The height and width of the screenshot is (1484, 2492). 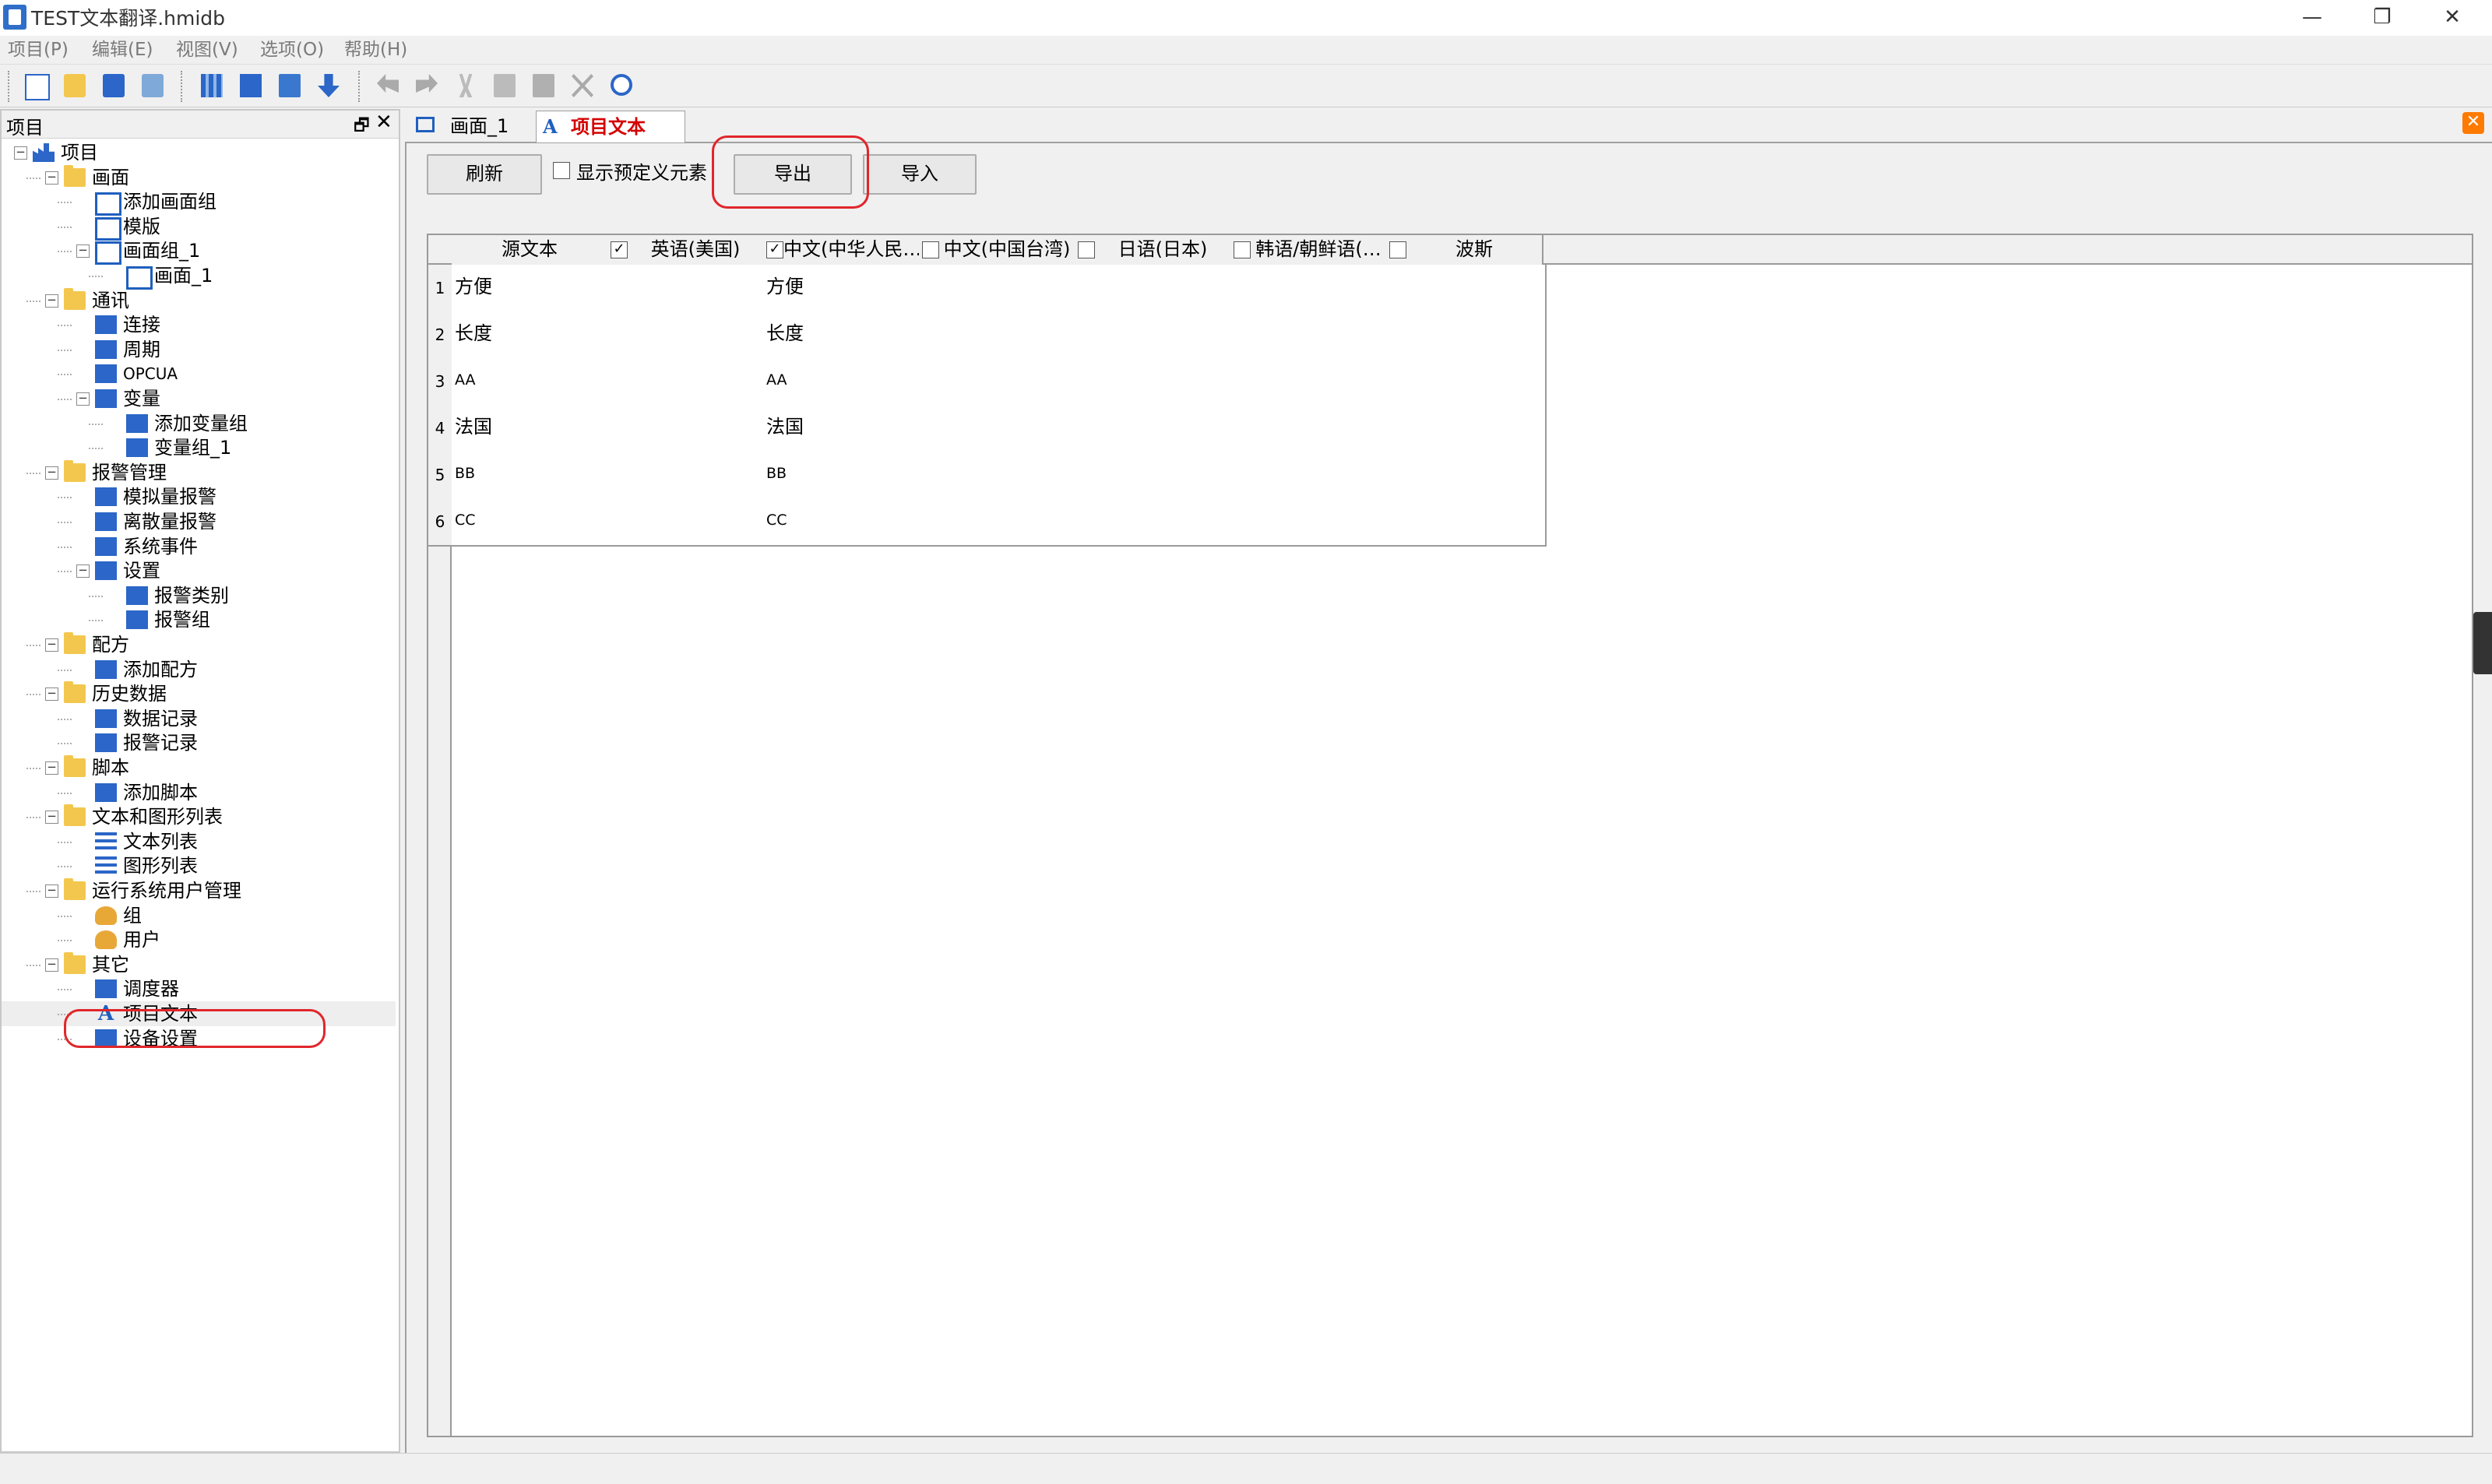 I want to click on delete-icon, so click(x=582, y=86).